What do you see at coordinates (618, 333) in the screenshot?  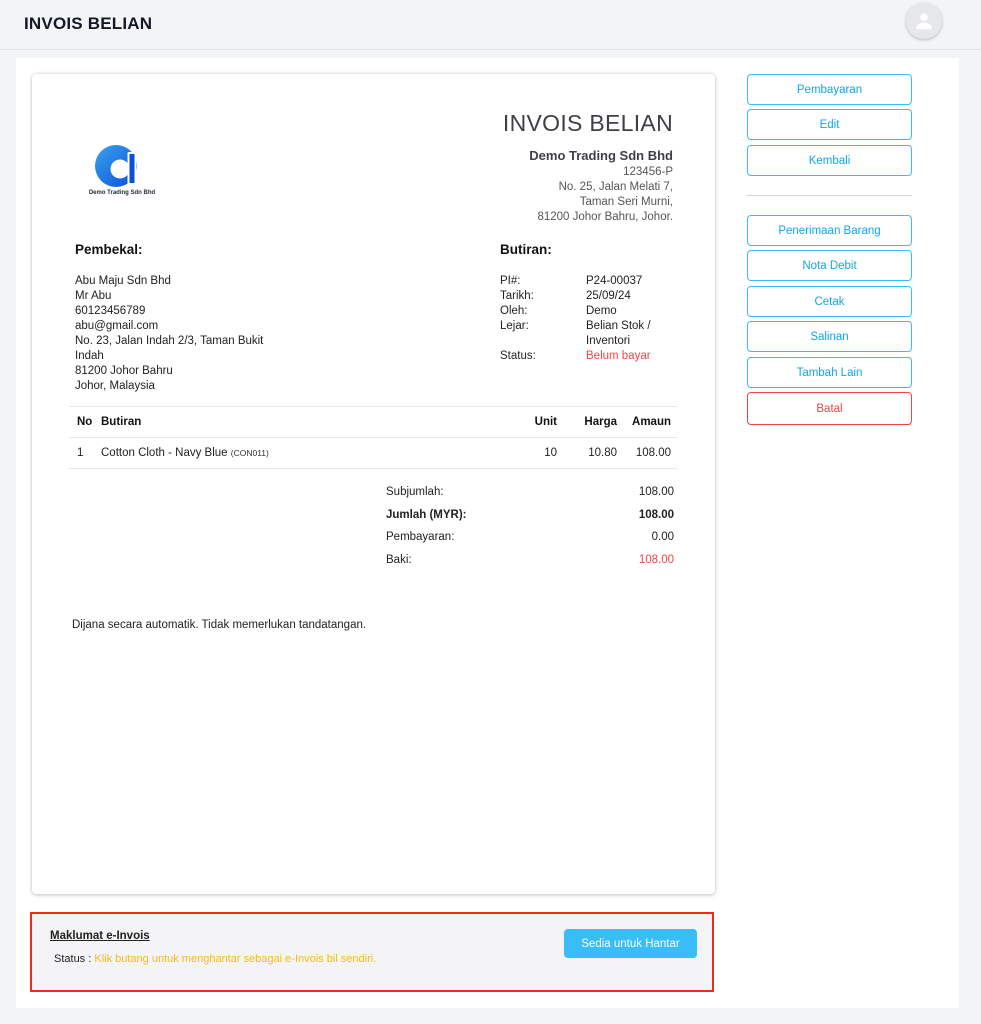 I see `detail-value: Belian Stok / Inventori` at bounding box center [618, 333].